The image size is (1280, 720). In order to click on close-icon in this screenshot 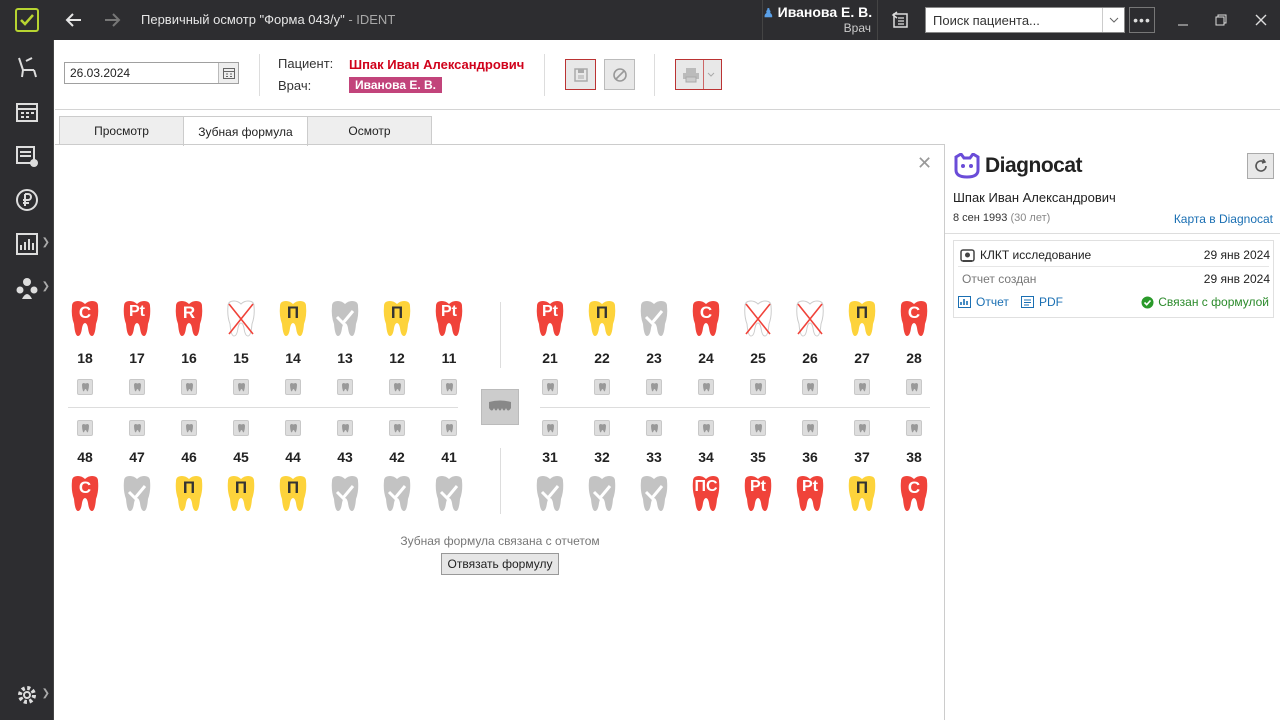, I will do `click(1261, 20)`.